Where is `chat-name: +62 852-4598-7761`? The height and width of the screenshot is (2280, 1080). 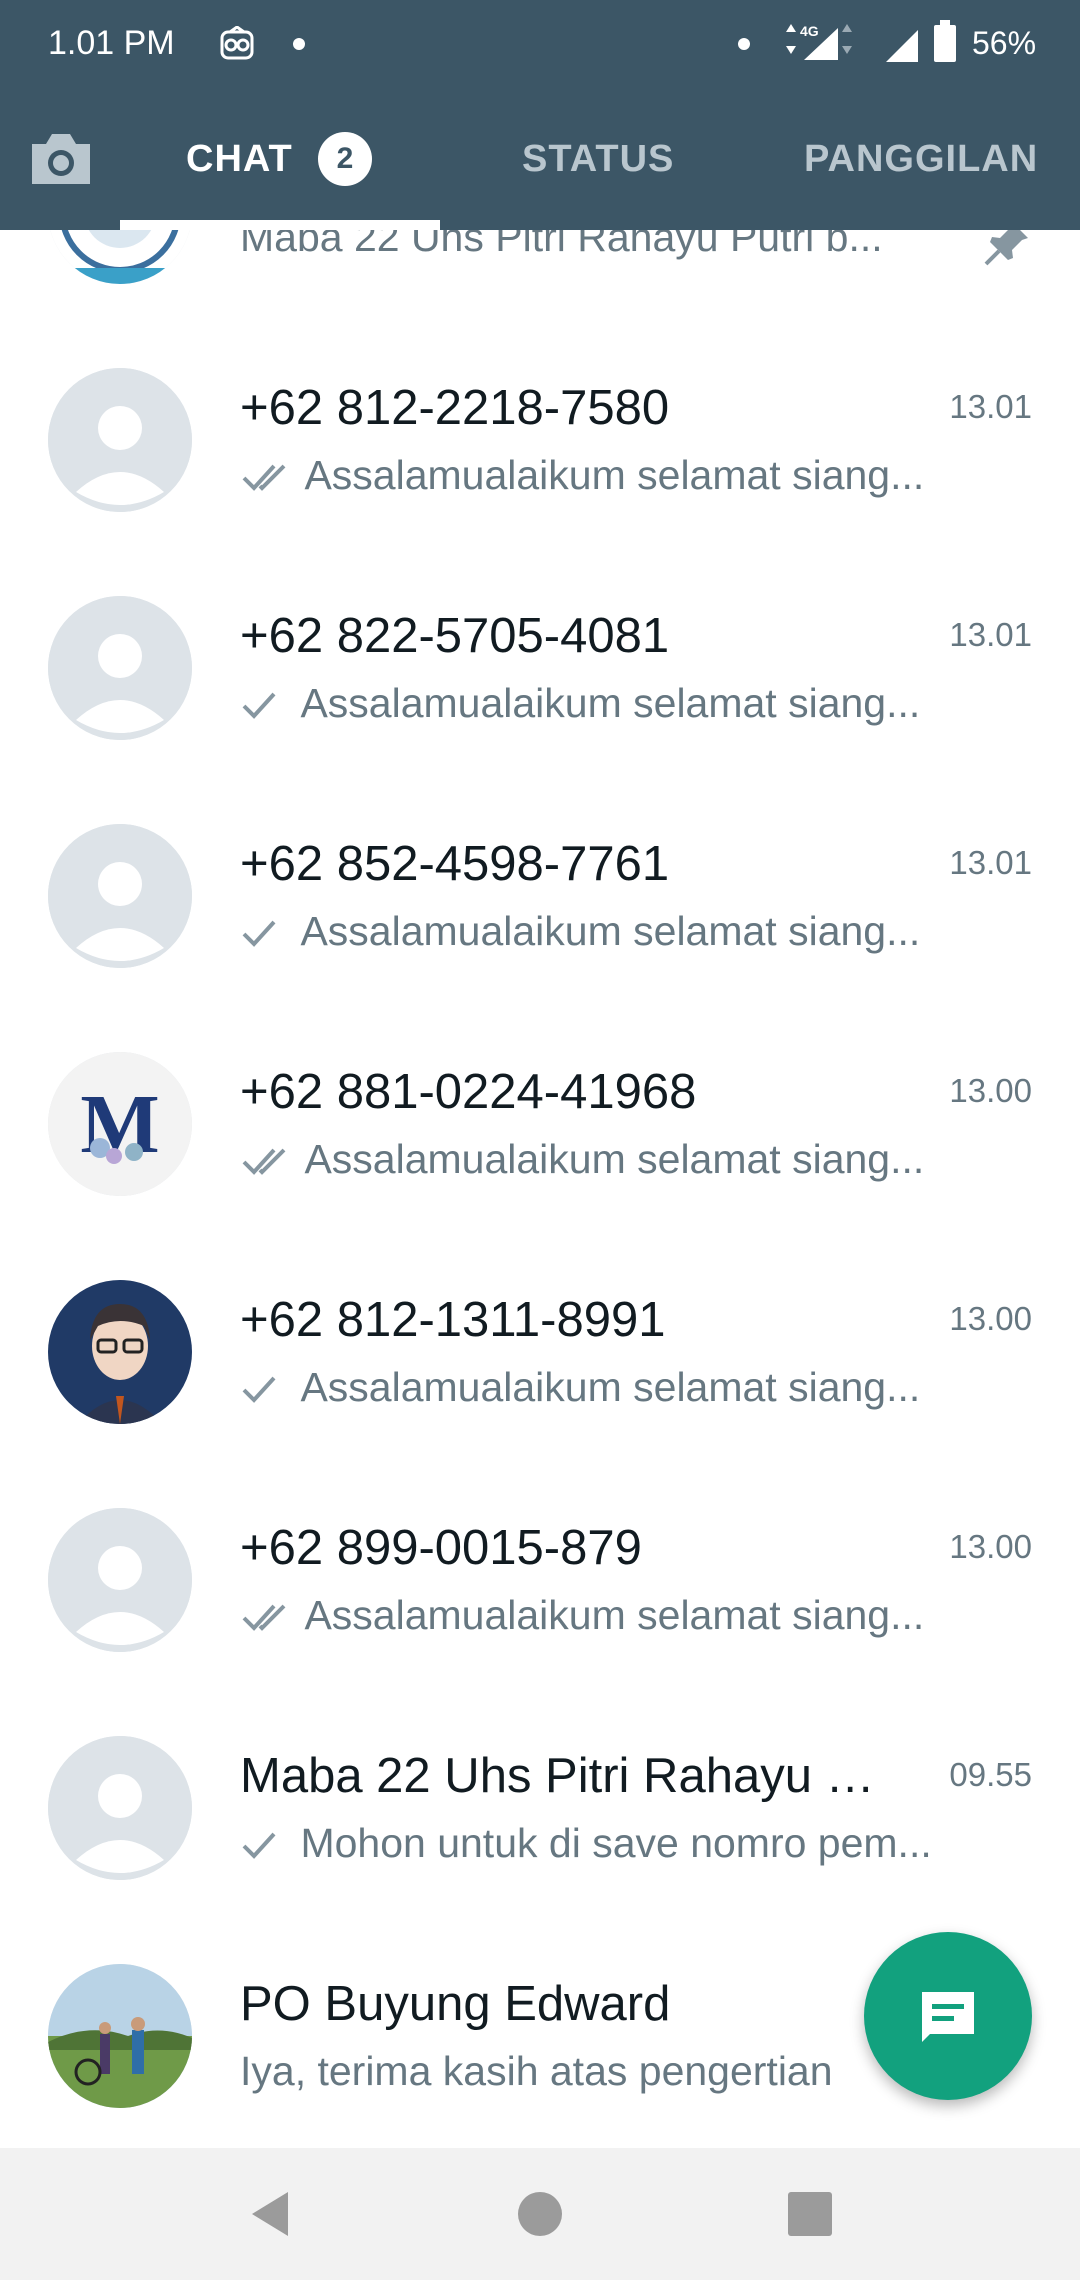
chat-name: +62 852-4598-7761 is located at coordinates (455, 864).